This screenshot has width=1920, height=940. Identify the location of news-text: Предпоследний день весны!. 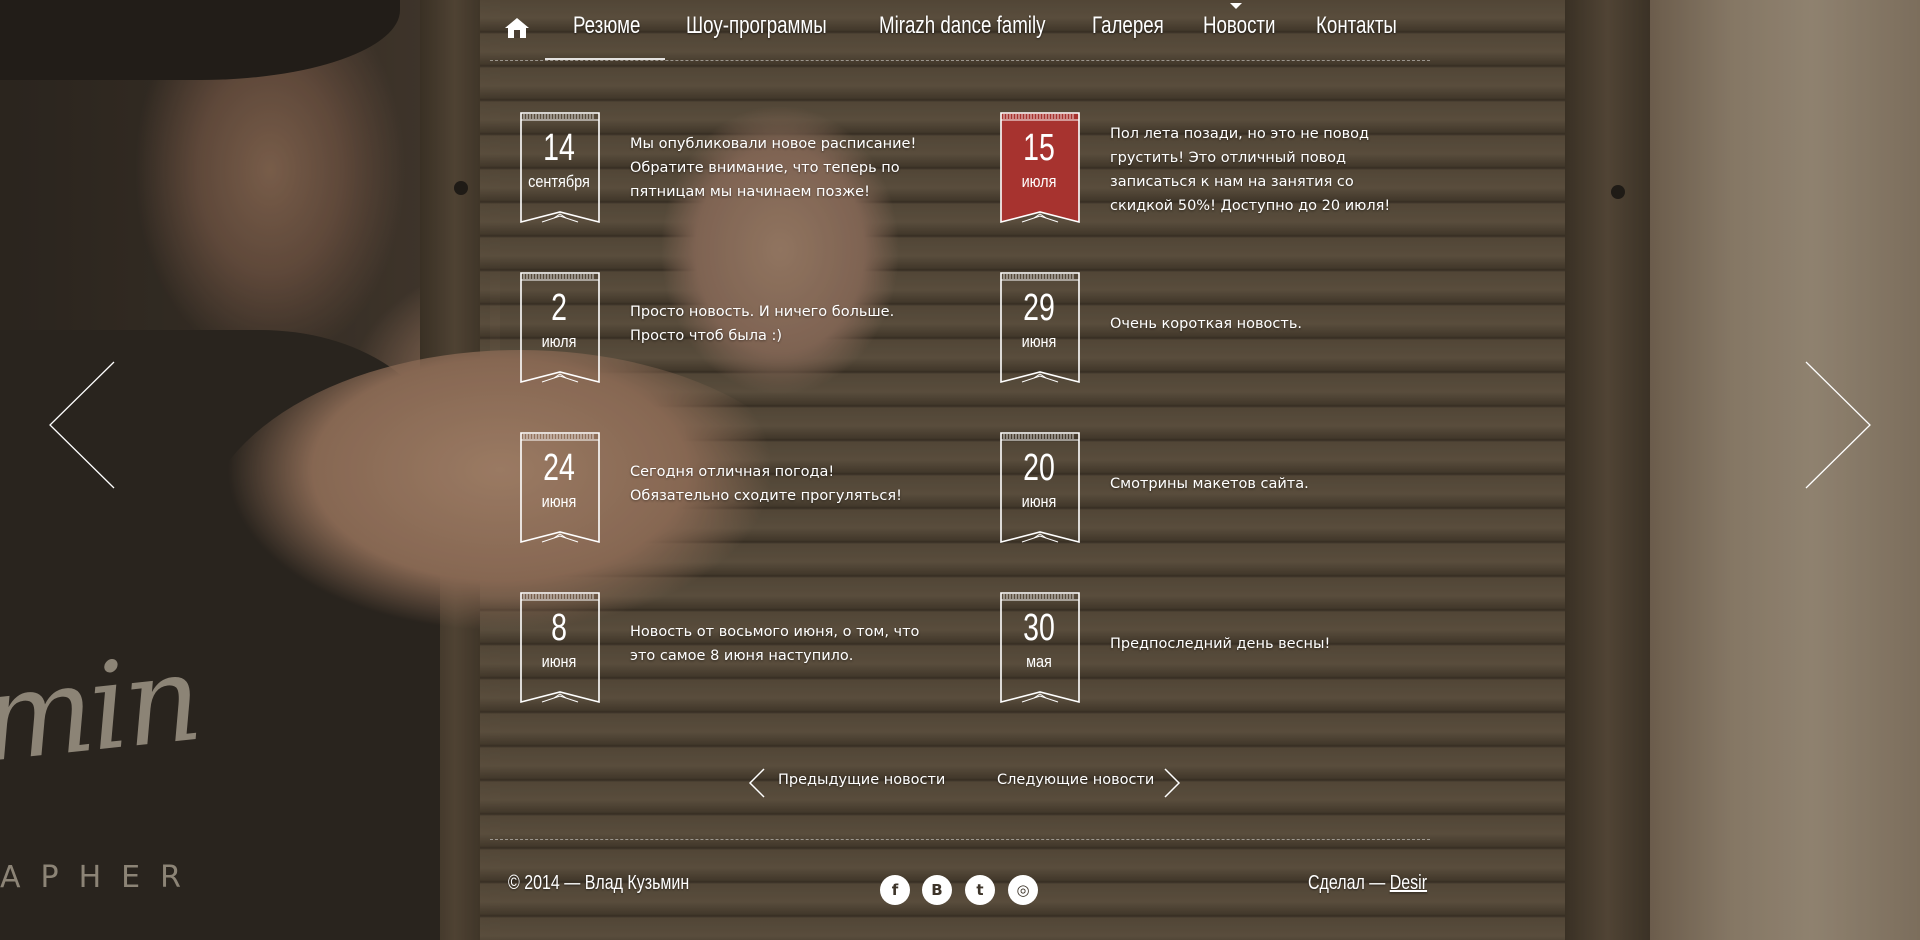
(1252, 644).